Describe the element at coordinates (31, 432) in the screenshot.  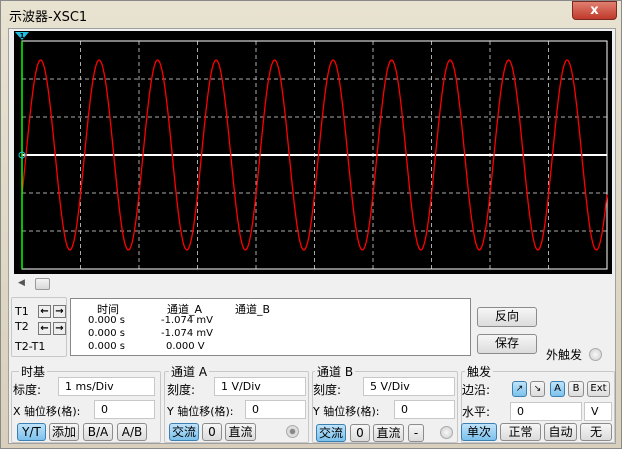
I see `mode-yt-button: Y/T` at that location.